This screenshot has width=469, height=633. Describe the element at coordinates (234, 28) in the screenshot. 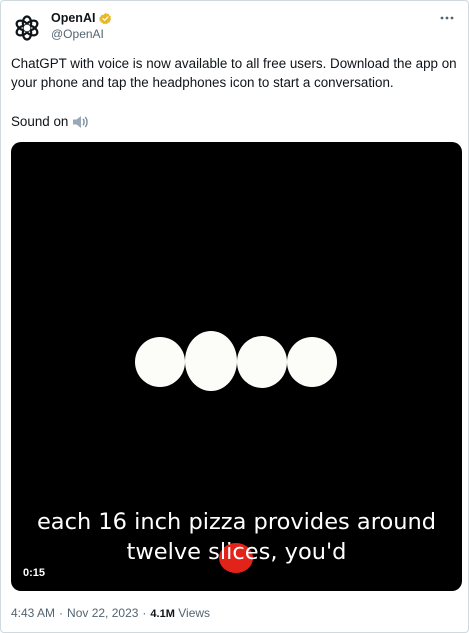

I see `tweet-header: OpenAI @OpenAI` at that location.